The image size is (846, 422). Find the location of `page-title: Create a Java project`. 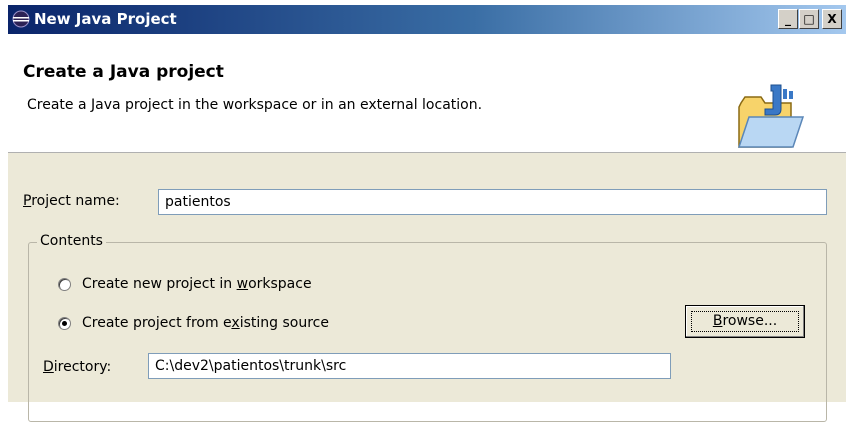

page-title: Create a Java project is located at coordinates (123, 72).